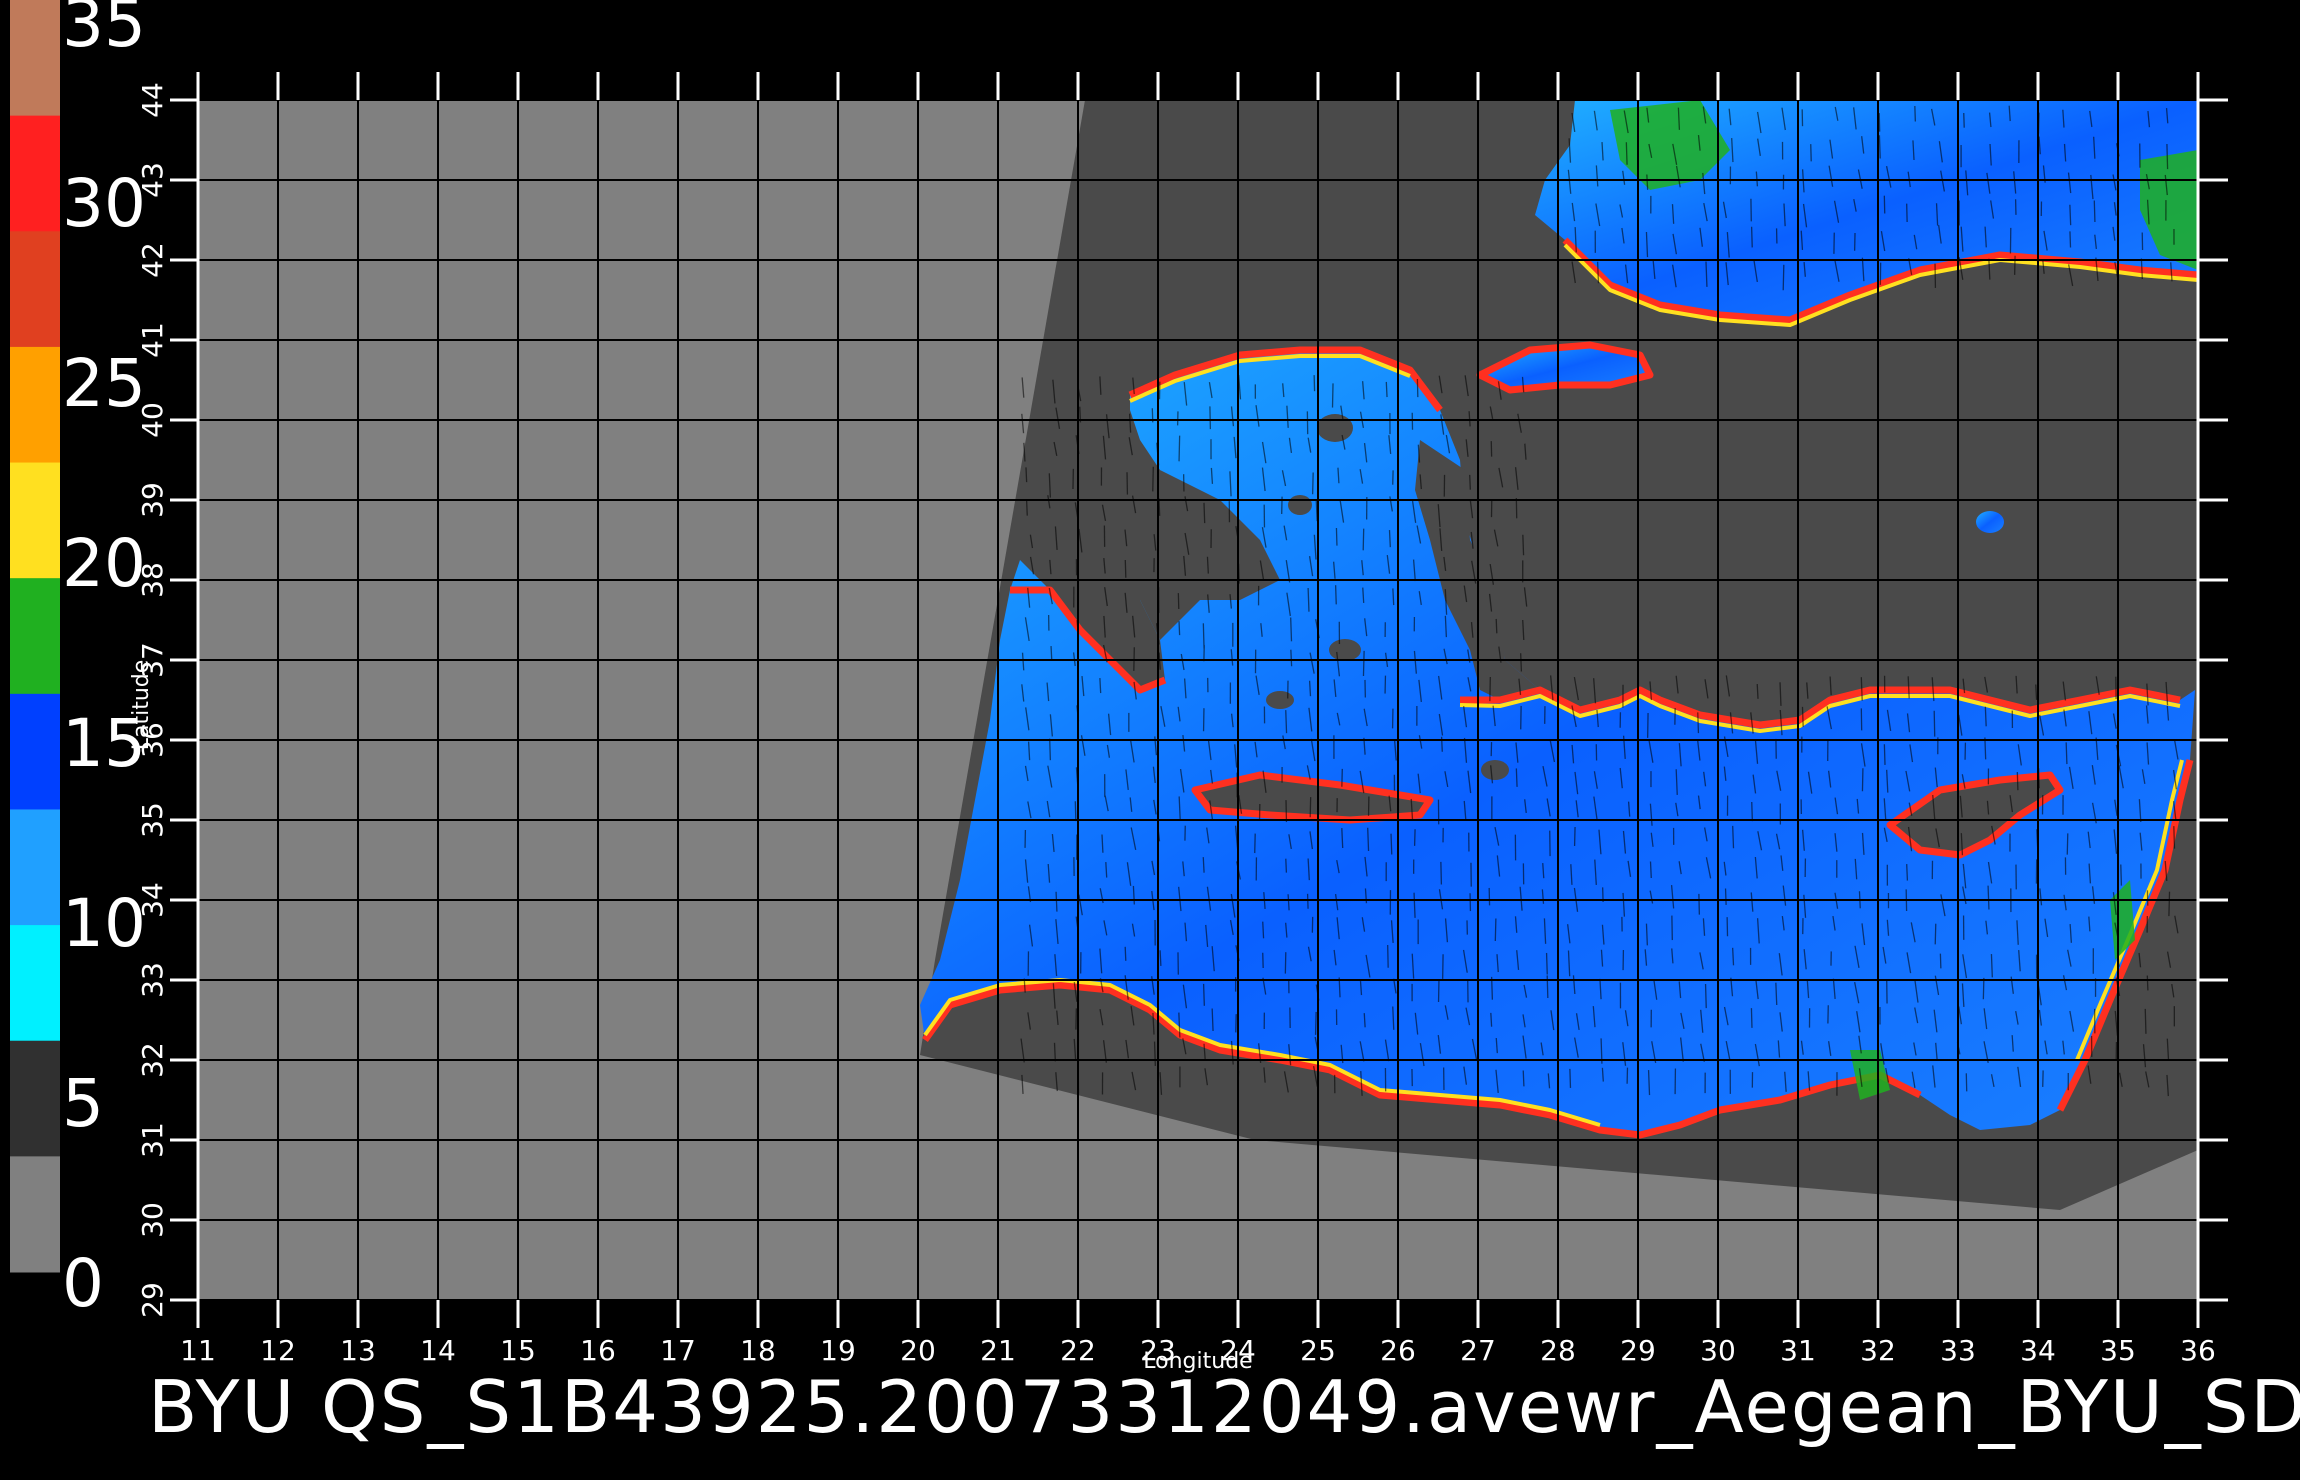  What do you see at coordinates (918, 1350) in the screenshot?
I see `lon-tick-label: 20` at bounding box center [918, 1350].